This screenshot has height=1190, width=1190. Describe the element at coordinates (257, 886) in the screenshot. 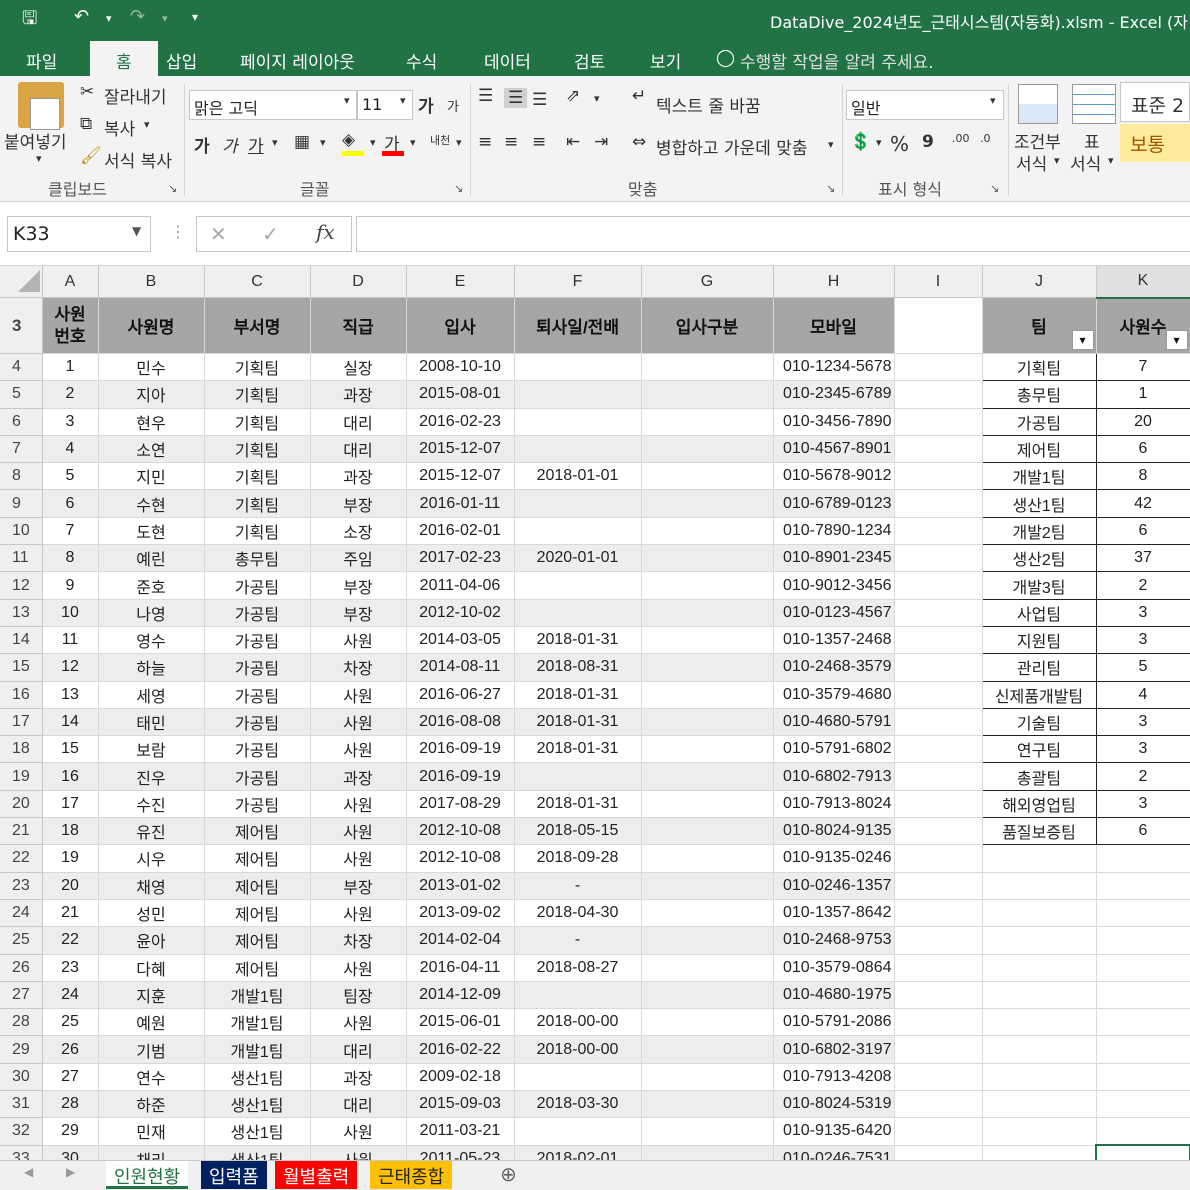

I see `cell-dept: 제어팀` at that location.